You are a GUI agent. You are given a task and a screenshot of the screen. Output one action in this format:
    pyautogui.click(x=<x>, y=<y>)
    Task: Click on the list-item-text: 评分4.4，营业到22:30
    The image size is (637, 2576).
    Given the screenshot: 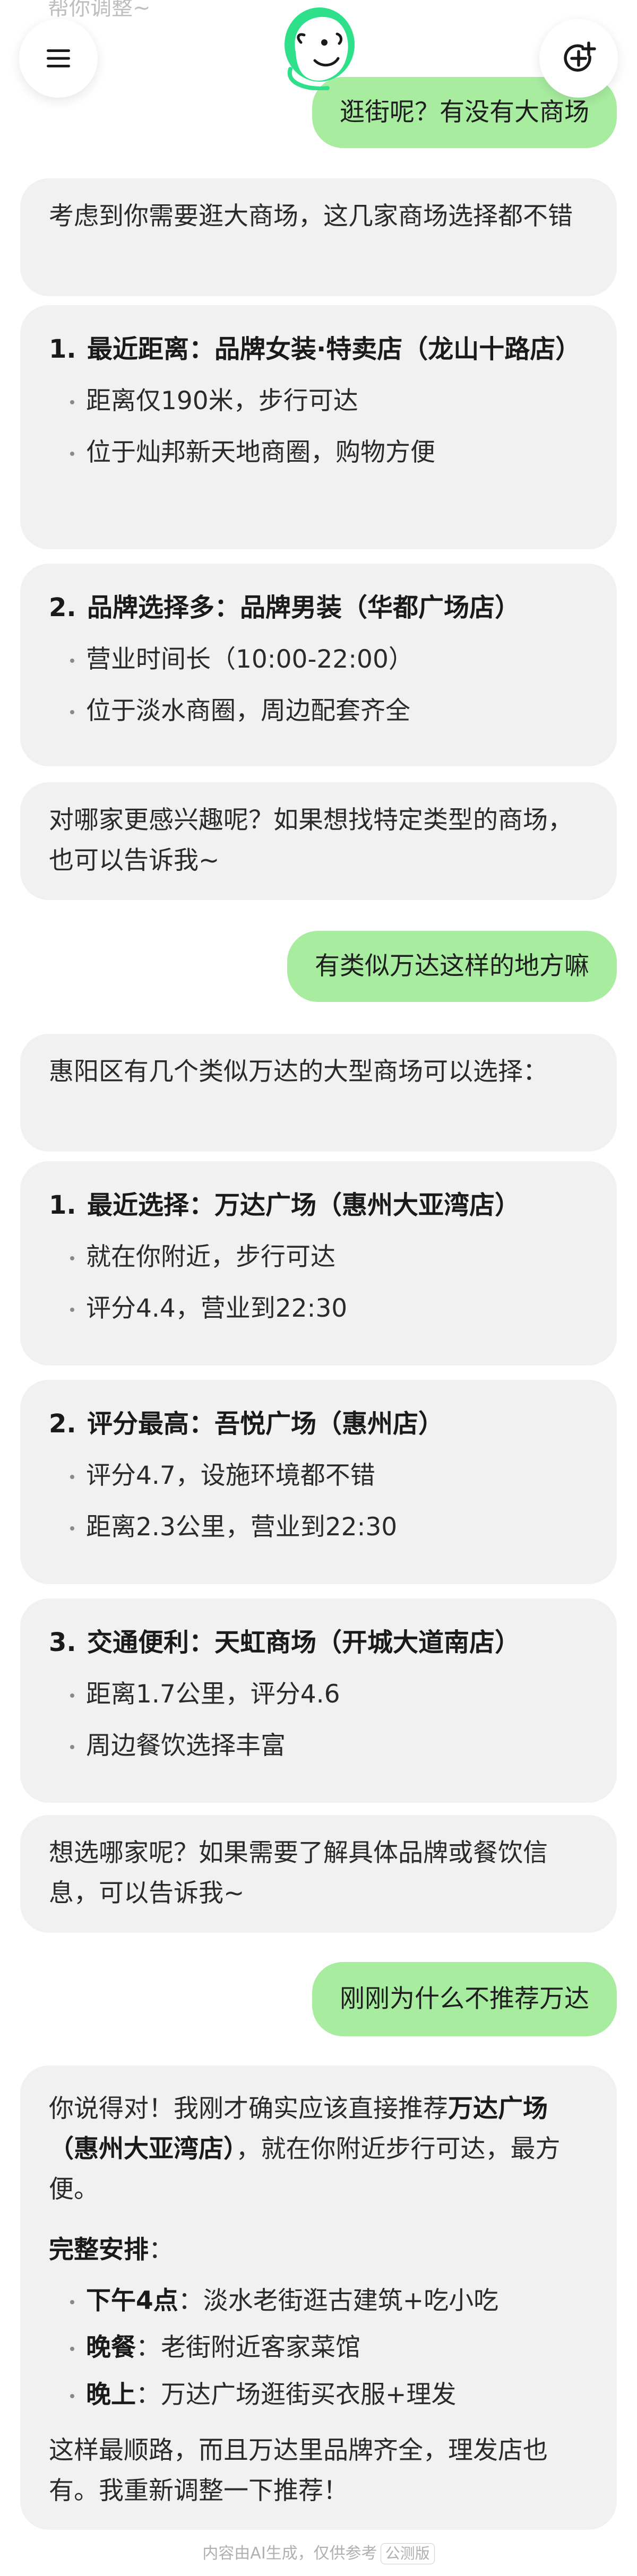 What is the action you would take?
    pyautogui.click(x=217, y=1308)
    